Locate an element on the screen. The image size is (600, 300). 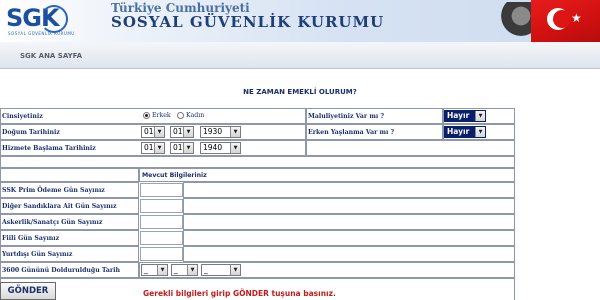
completion-date-label: 3600 Gününü Doldurulduğu Tarih is located at coordinates (61, 270).